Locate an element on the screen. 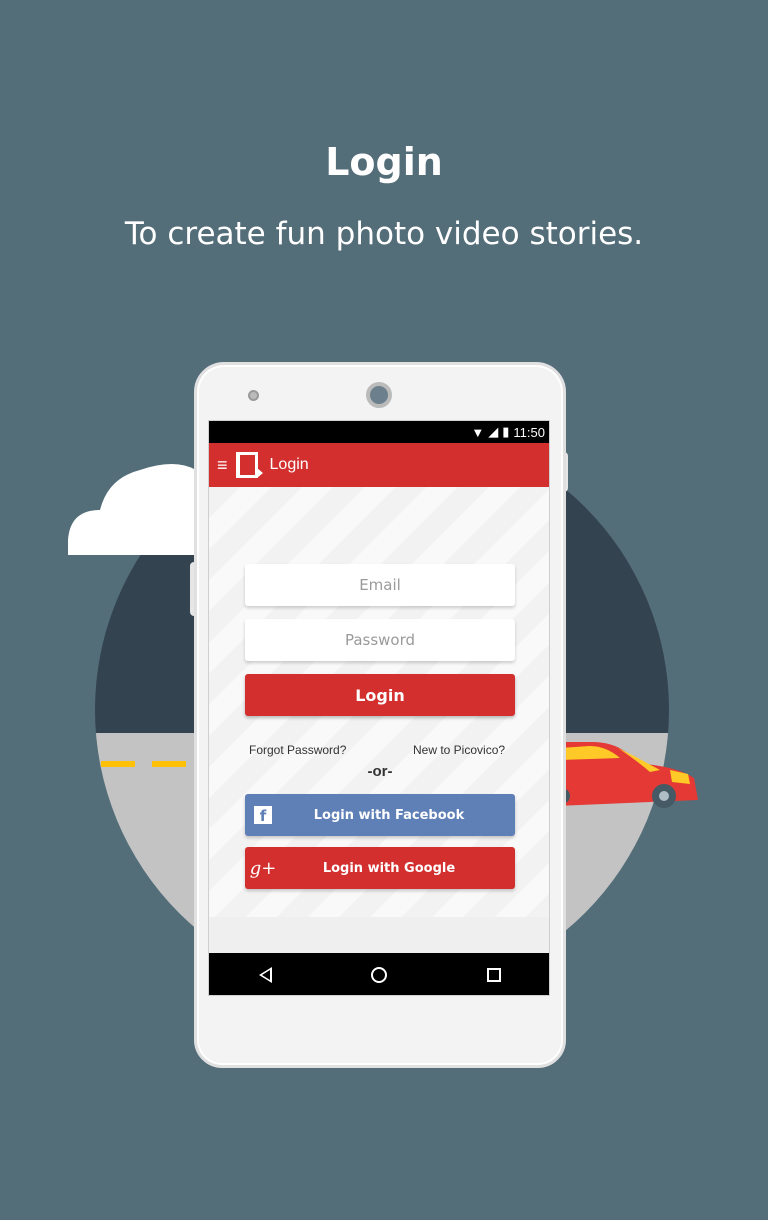 The height and width of the screenshot is (1220, 768). back-triangle-icon is located at coordinates (265, 975).